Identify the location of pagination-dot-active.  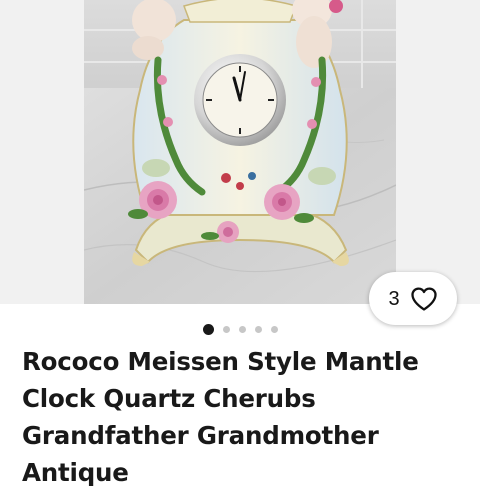
(208, 329).